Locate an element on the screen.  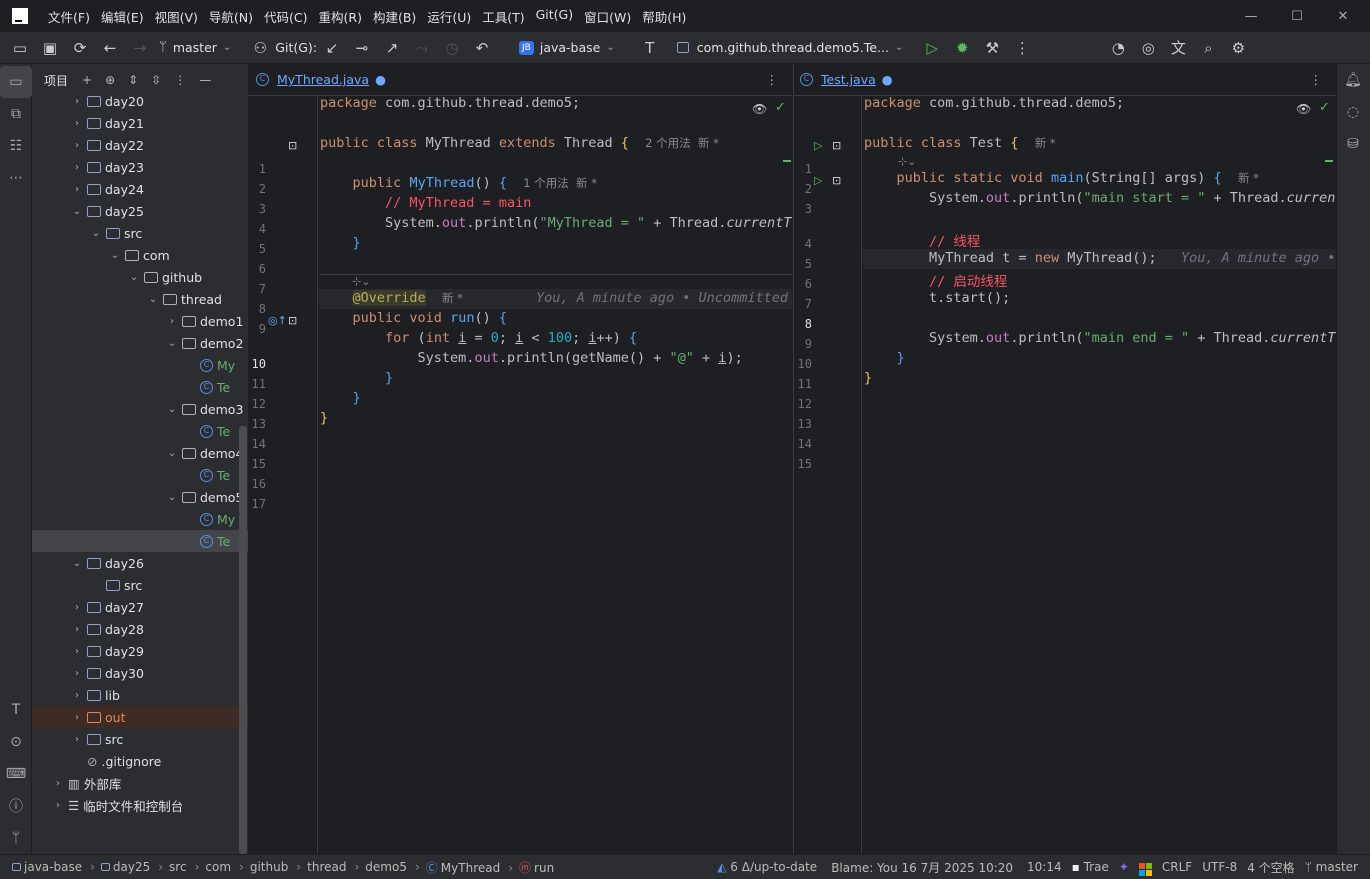
blame-annotation: You, A minute ago • is located at coordinates (1258, 258).